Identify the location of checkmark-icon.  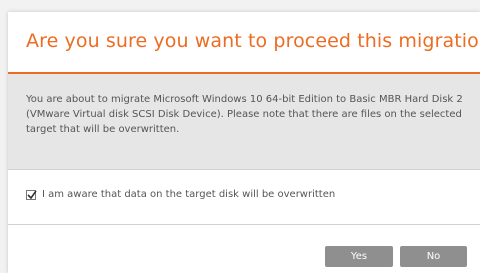
(32, 194).